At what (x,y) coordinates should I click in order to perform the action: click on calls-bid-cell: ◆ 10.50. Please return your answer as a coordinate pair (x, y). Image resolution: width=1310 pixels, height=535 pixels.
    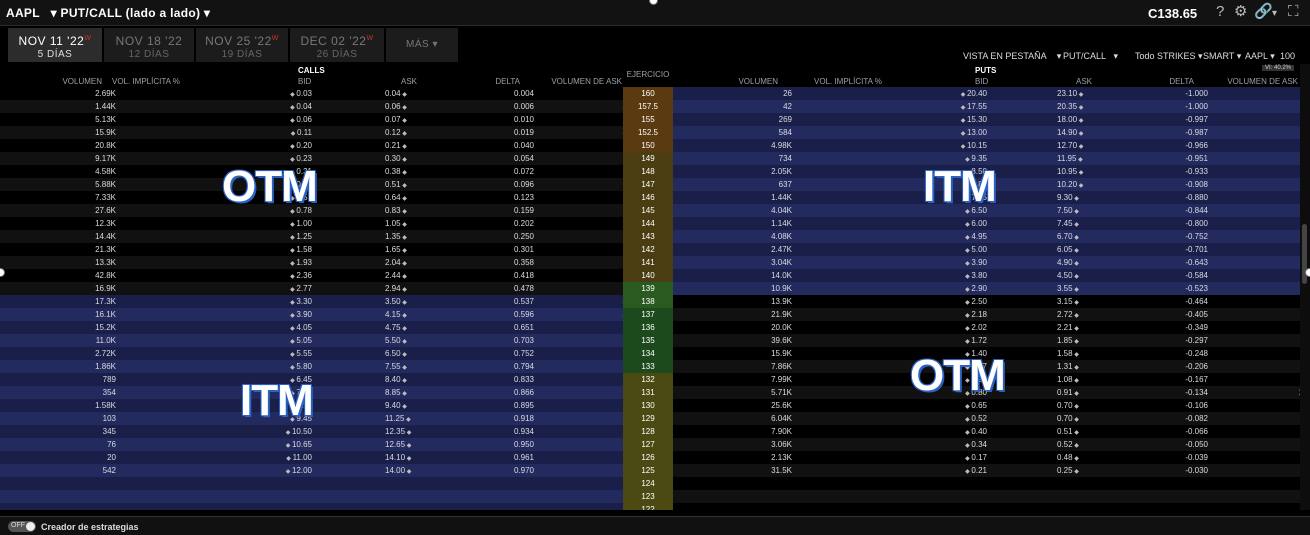
    Looking at the image, I should click on (289, 431).